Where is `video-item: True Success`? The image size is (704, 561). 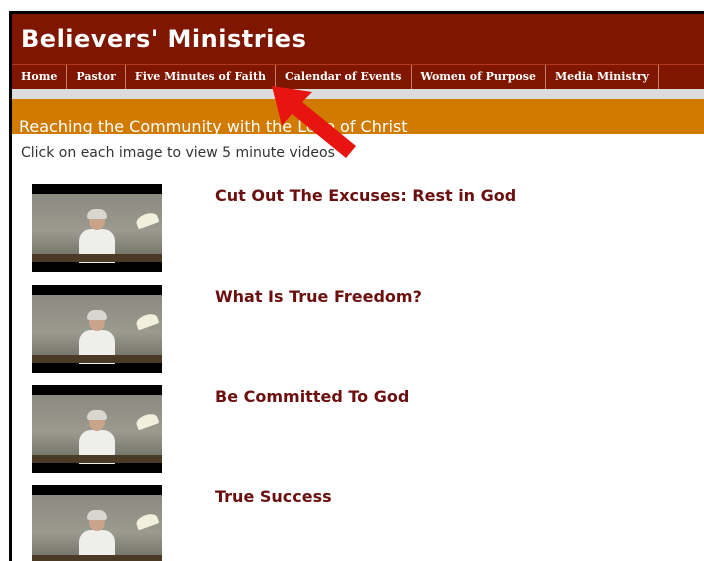 video-item: True Success is located at coordinates (362, 523).